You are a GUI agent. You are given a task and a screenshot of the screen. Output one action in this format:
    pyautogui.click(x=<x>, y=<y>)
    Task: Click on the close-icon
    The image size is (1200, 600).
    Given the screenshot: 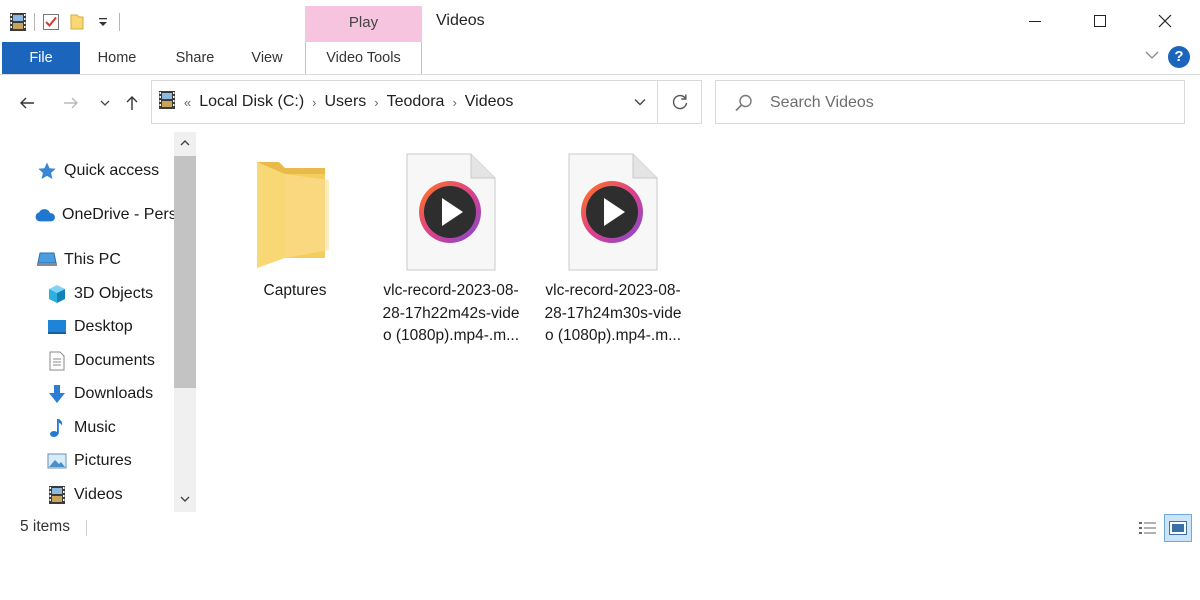 What is the action you would take?
    pyautogui.click(x=1165, y=21)
    